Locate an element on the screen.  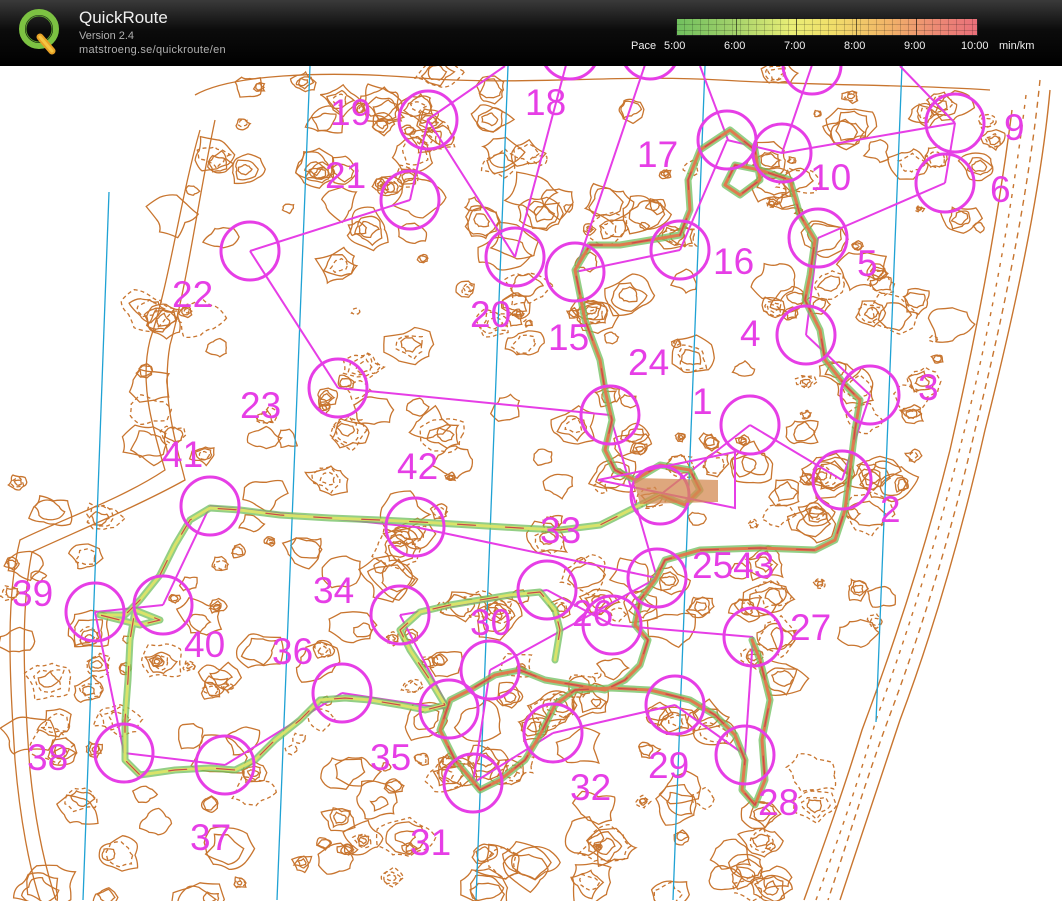
control-label: 16 is located at coordinates (733, 261).